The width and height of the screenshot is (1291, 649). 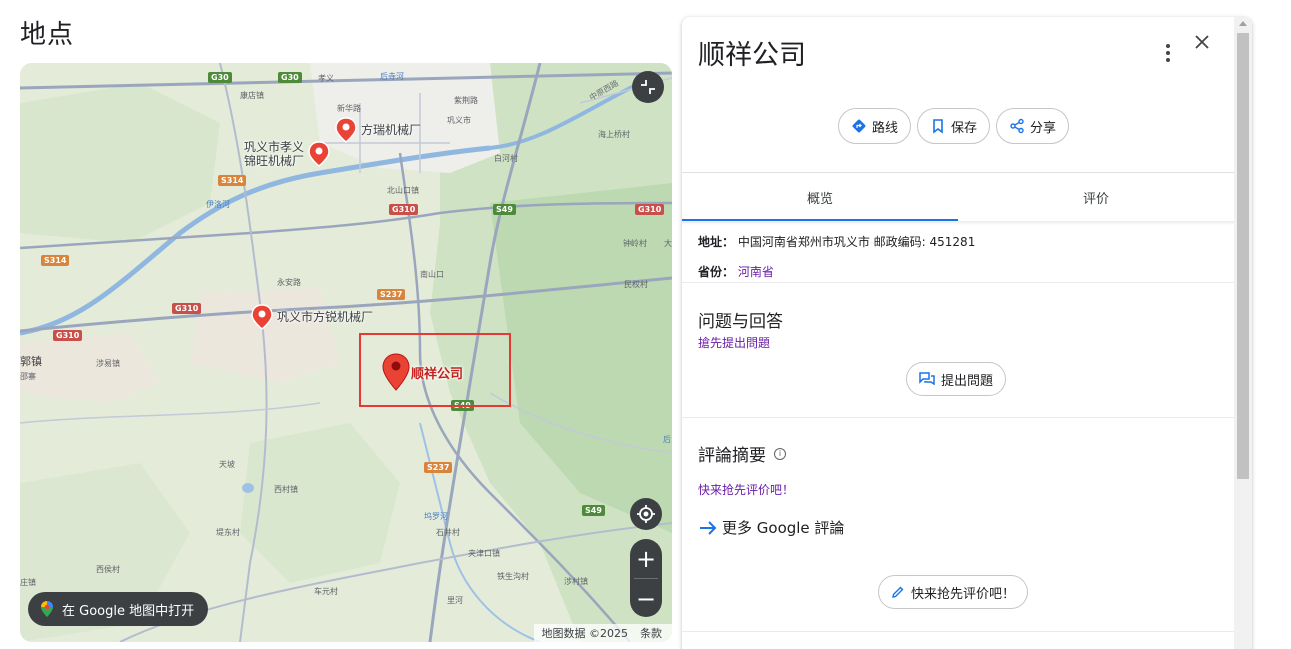 I want to click on close-icon, so click(x=1202, y=42).